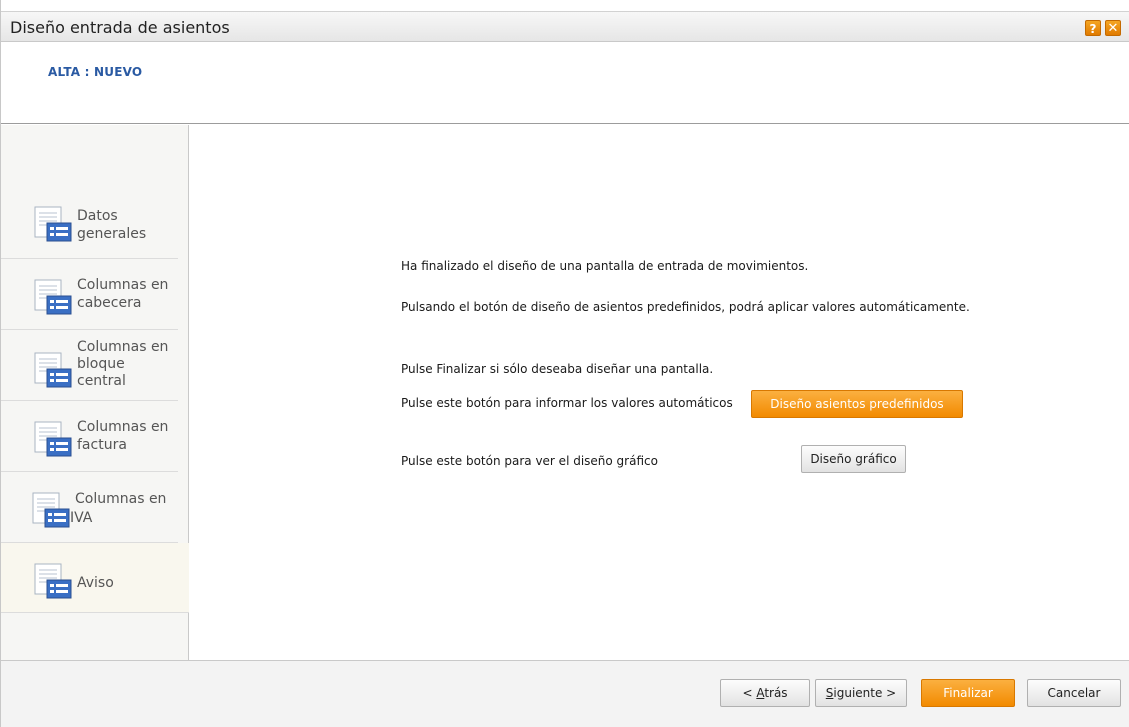 This screenshot has width=1129, height=727. I want to click on next-label-rest: iguiente >, so click(865, 693).